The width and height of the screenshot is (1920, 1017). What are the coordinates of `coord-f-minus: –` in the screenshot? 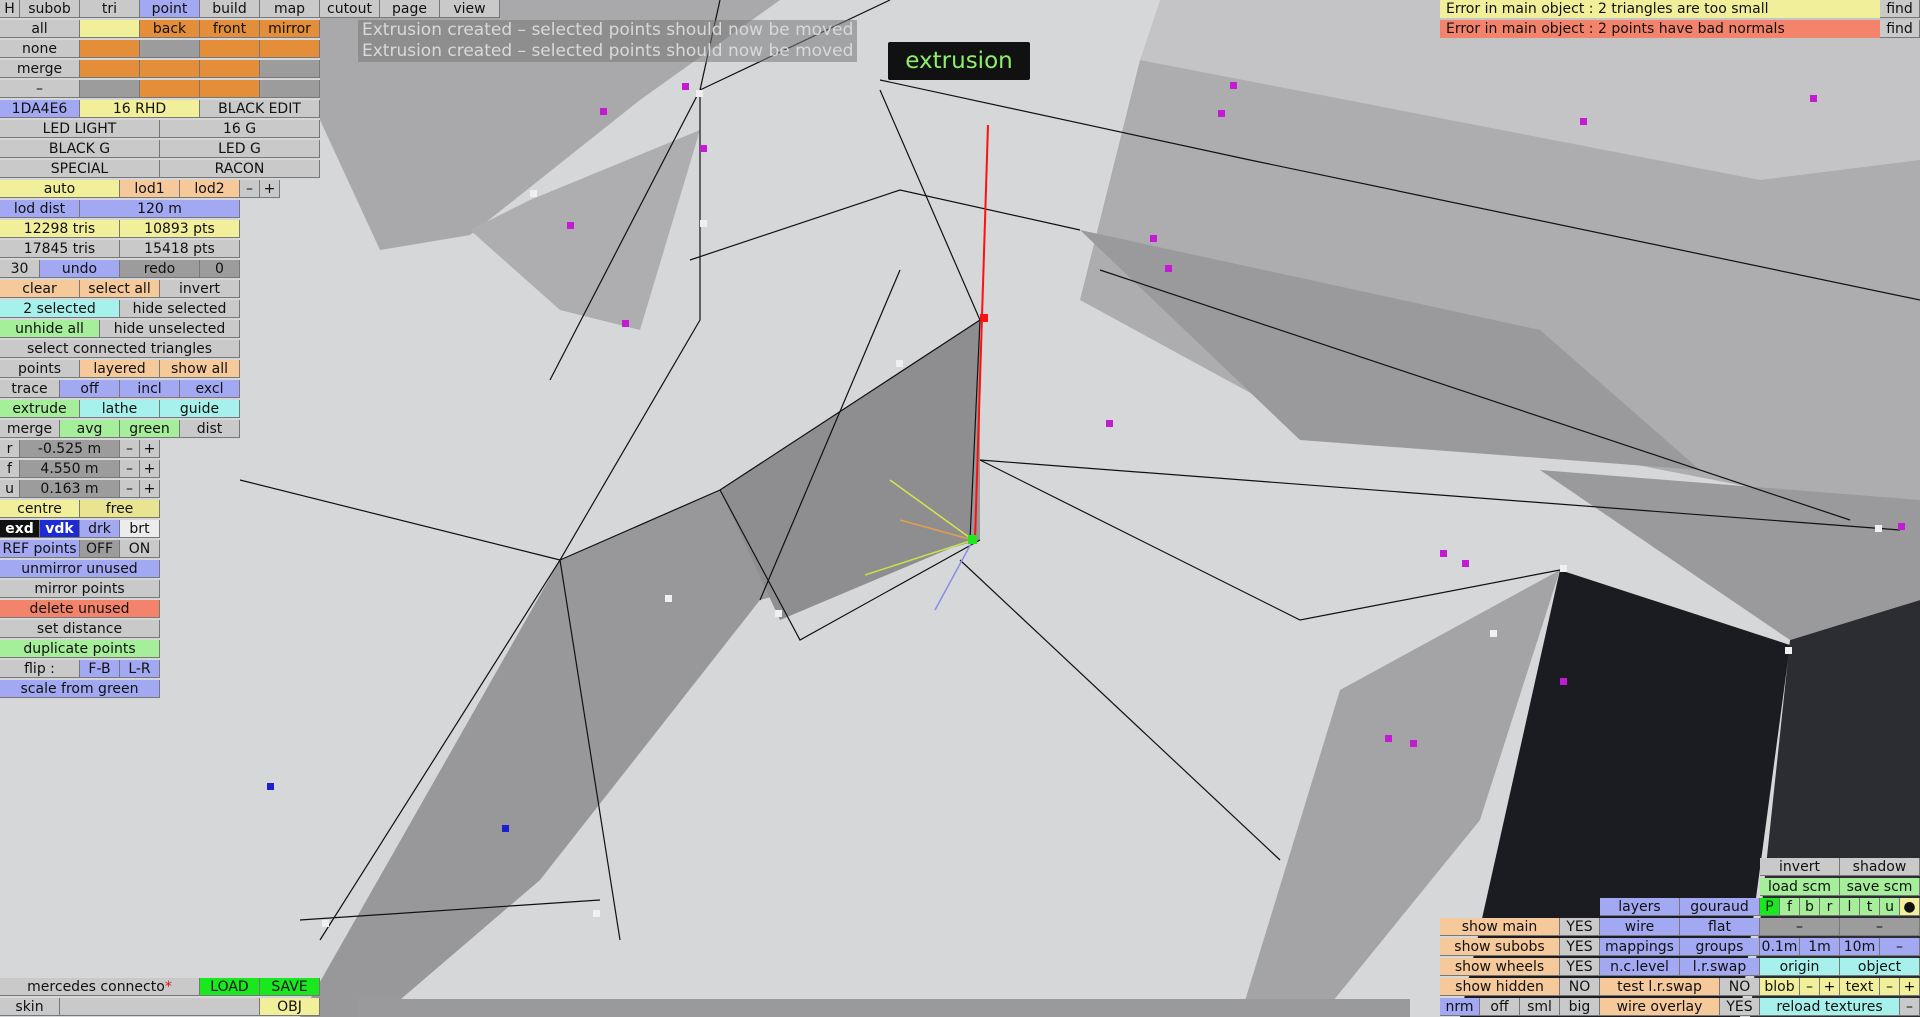 It's located at (130, 469).